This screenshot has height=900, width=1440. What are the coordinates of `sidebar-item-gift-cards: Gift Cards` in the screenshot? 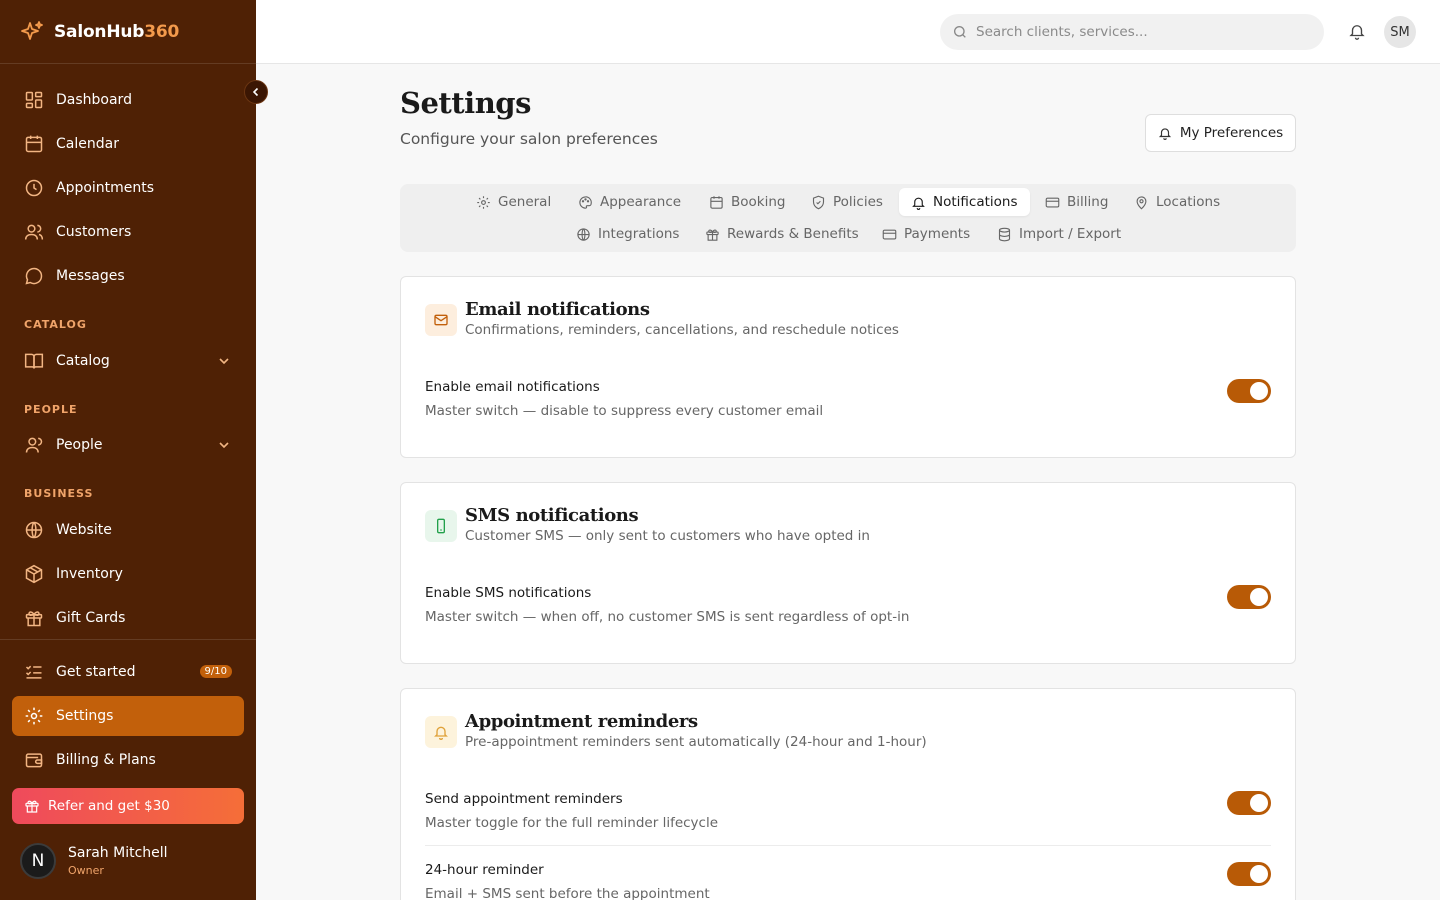 It's located at (128, 618).